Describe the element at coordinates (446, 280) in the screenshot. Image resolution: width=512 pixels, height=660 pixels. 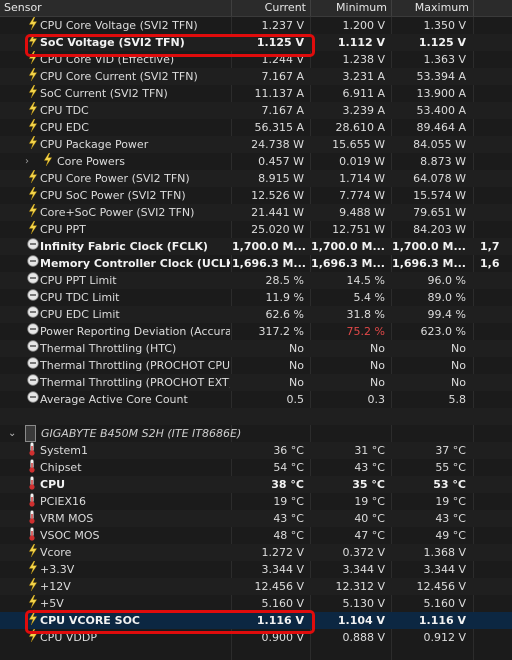
I see `maximum-value: 96.0 %` at that location.